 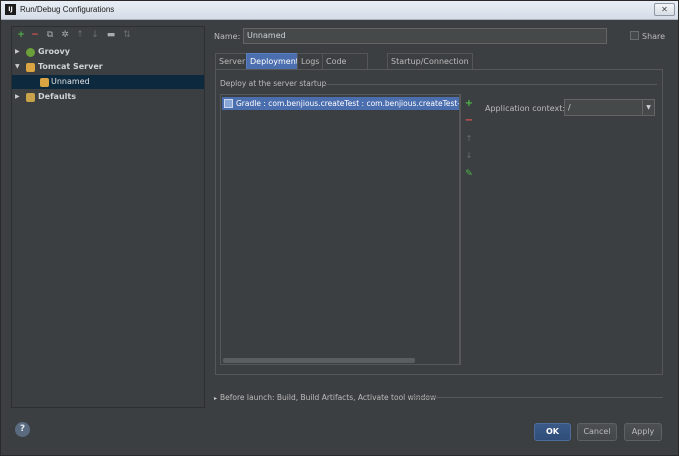 I want to click on tree-item-unnamed: Unnamed, so click(x=108, y=82).